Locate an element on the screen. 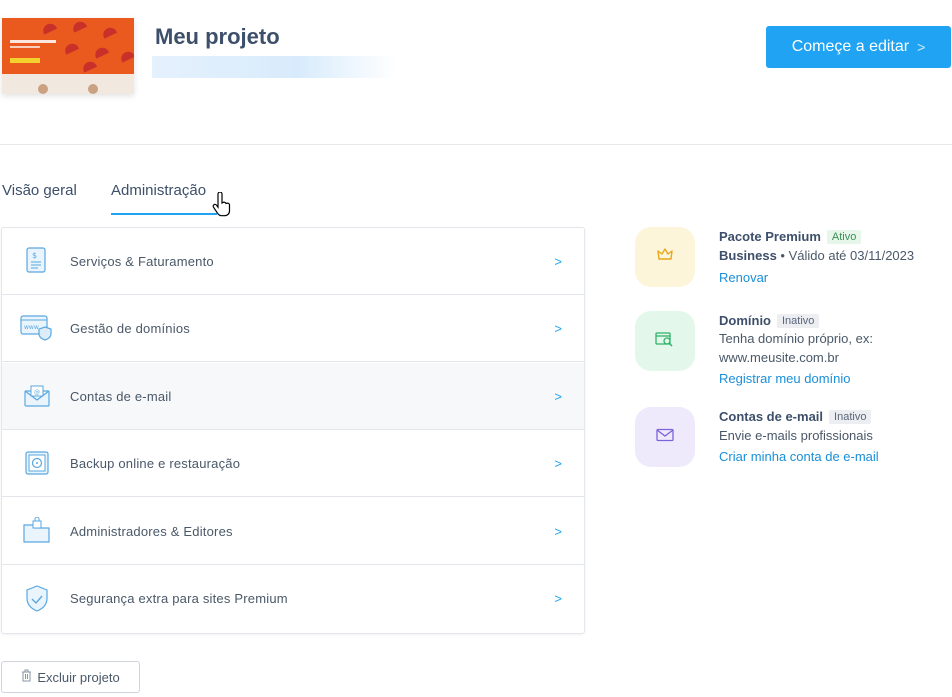 This screenshot has width=952, height=697. email-description: Envie e-mails profissionais is located at coordinates (796, 435).